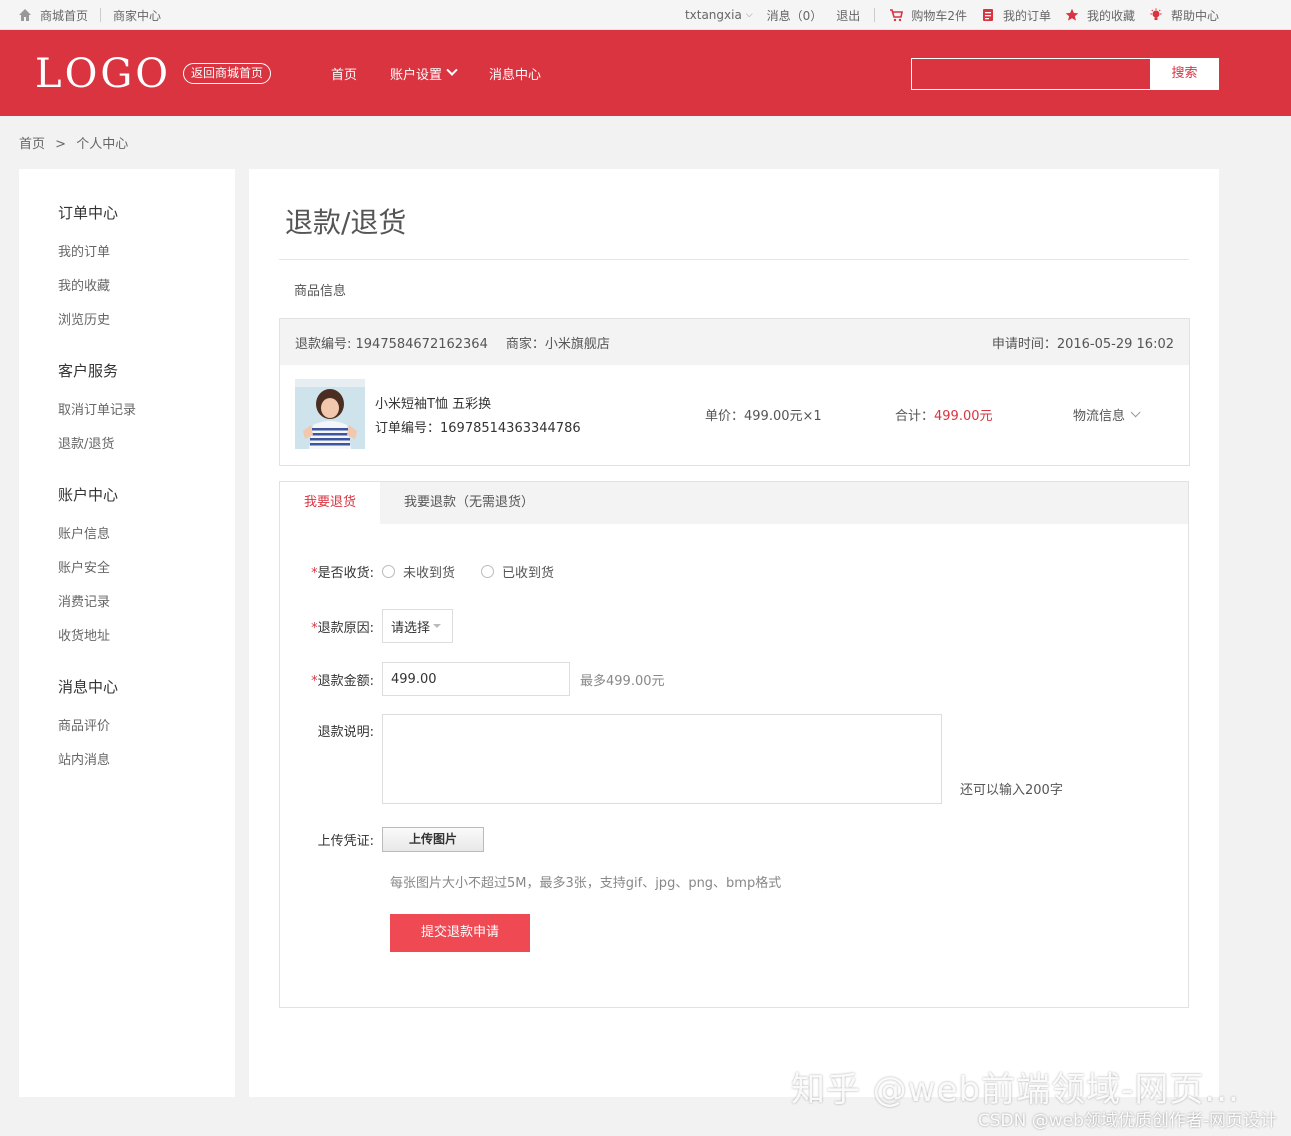 The width and height of the screenshot is (1291, 1136). I want to click on sidebar-item-account-info: 账户信息, so click(88, 535).